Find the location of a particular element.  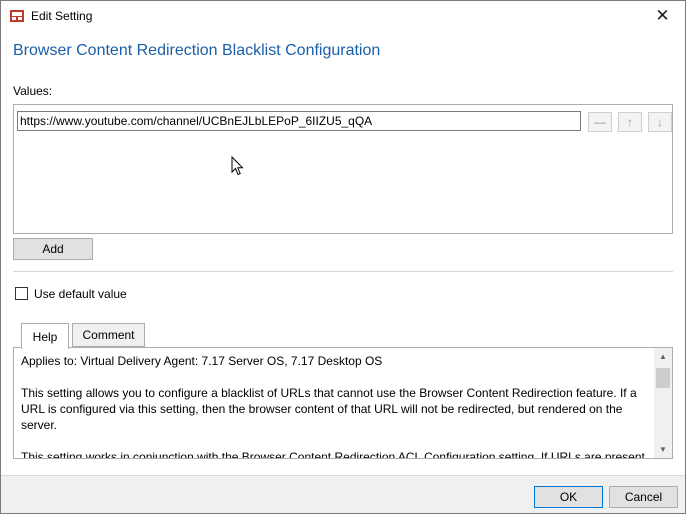

scroll-thumb is located at coordinates (663, 378).